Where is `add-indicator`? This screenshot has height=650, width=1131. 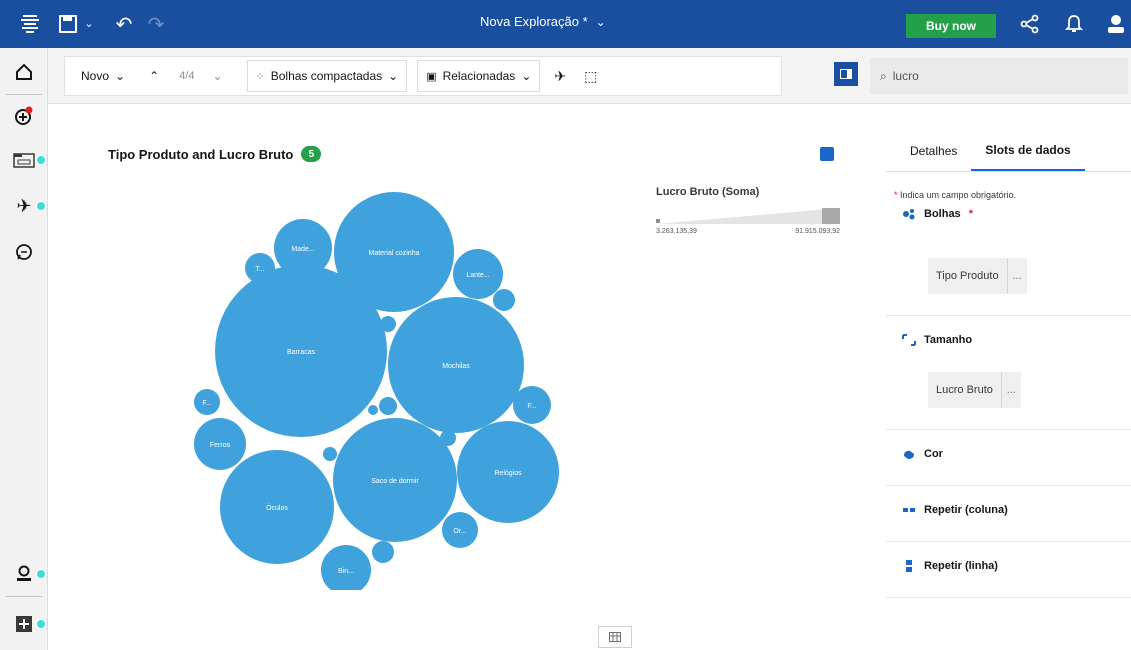
add-indicator is located at coordinates (41, 624).